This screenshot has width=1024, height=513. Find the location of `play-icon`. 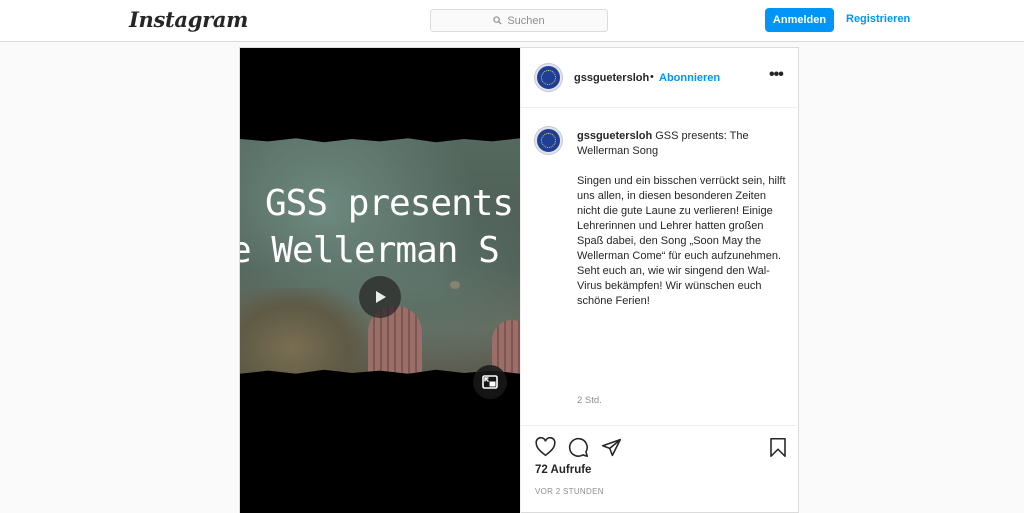

play-icon is located at coordinates (381, 297).